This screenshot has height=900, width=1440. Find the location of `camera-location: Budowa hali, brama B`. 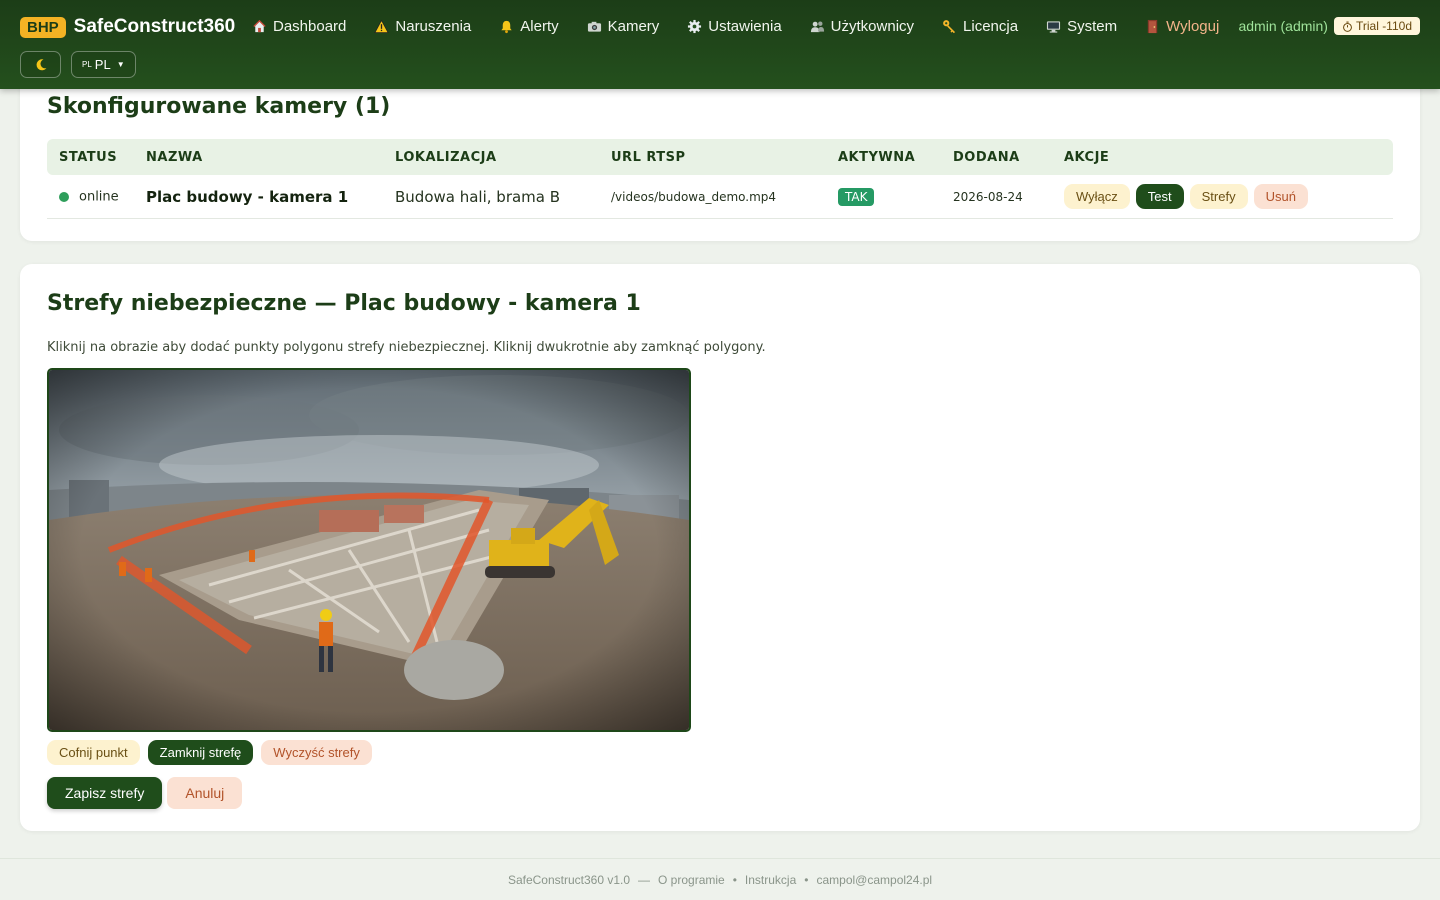

camera-location: Budowa hali, brama B is located at coordinates (478, 196).